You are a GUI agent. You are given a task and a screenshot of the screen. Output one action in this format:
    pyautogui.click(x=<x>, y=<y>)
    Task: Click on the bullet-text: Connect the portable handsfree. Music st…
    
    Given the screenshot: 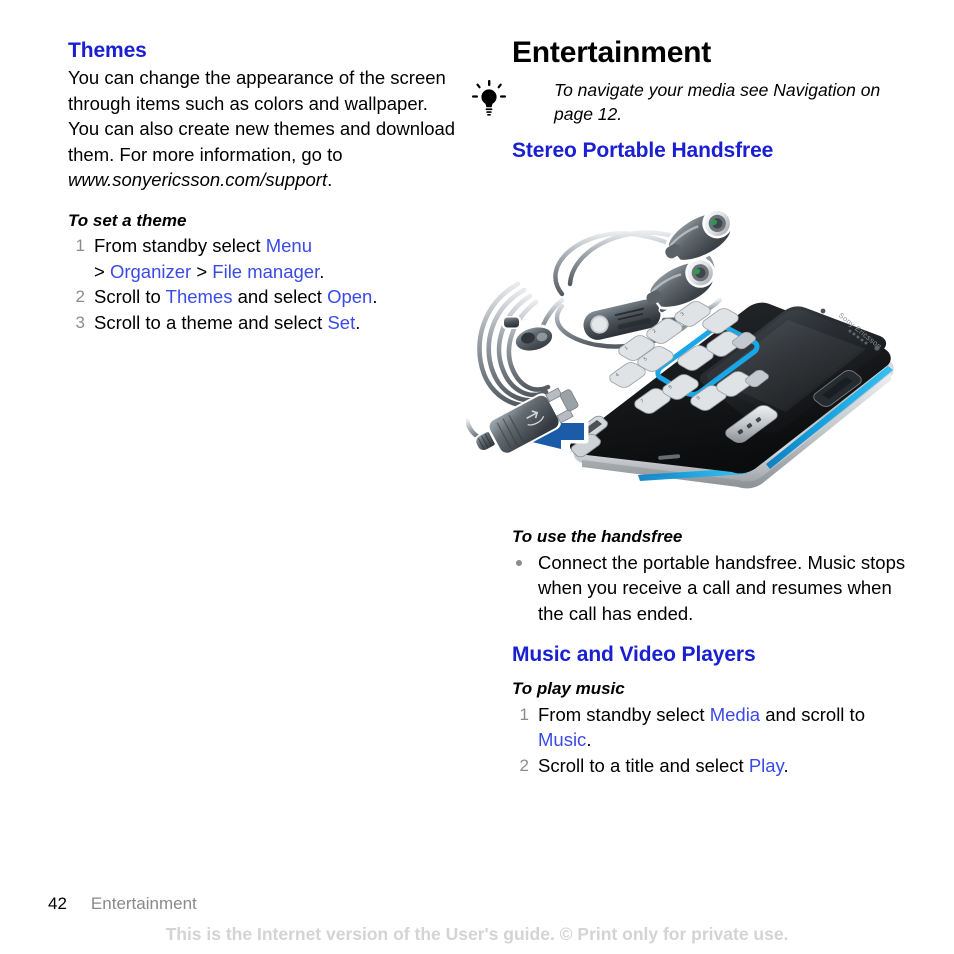 What is the action you would take?
    pyautogui.click(x=722, y=587)
    